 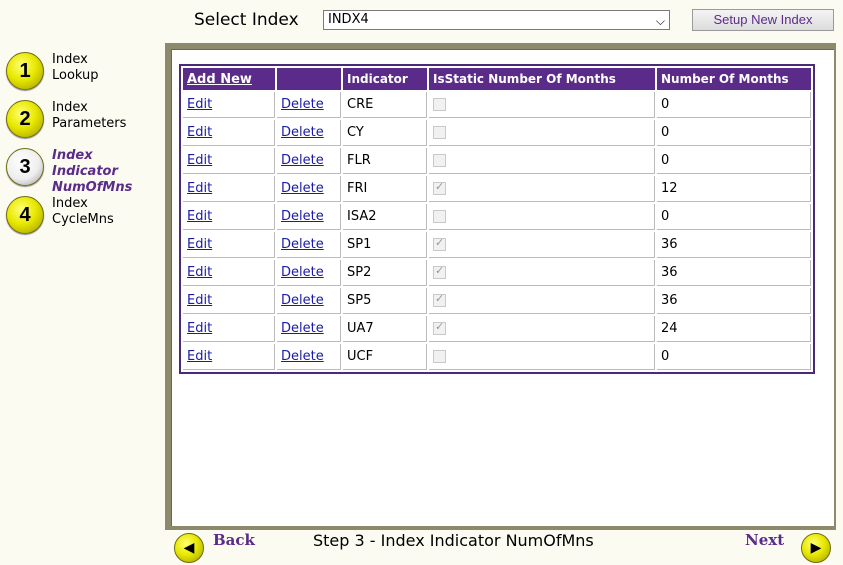 I want to click on step-3-number-icon: 3, so click(x=25, y=167).